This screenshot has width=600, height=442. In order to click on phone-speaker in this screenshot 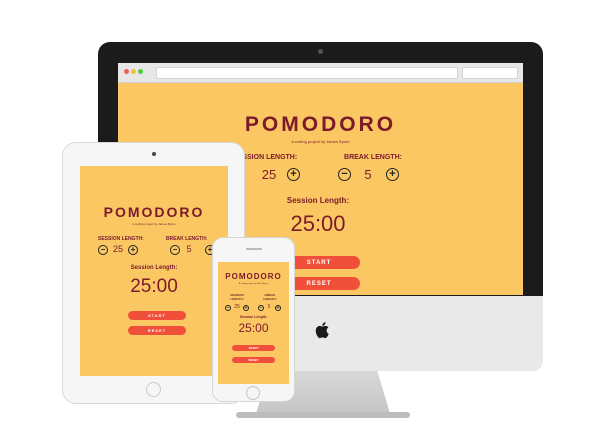, I will do `click(254, 249)`.